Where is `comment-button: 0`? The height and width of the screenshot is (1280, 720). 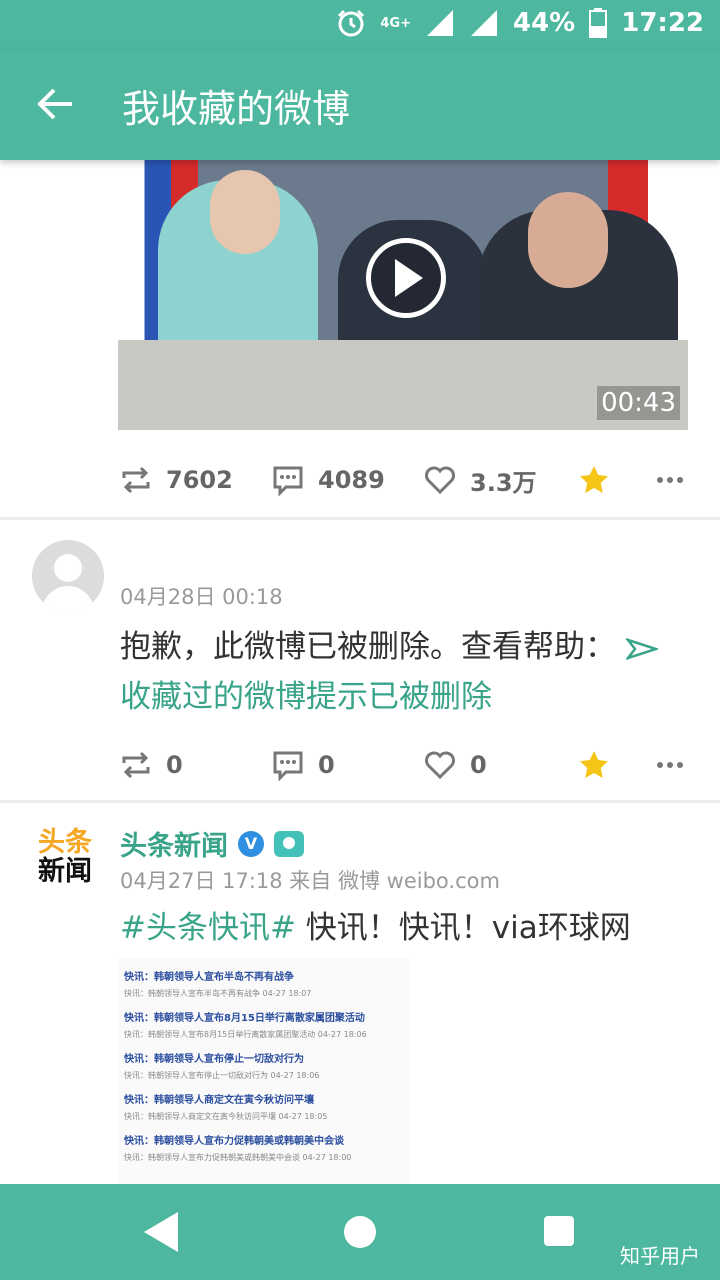 comment-button: 0 is located at coordinates (303, 765).